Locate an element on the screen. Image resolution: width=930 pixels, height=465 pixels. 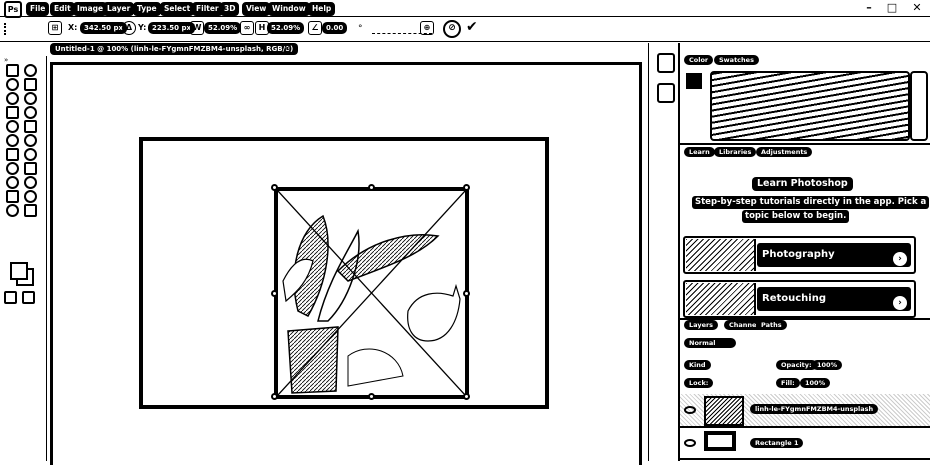
foreground-color-swatch is located at coordinates (19, 271).